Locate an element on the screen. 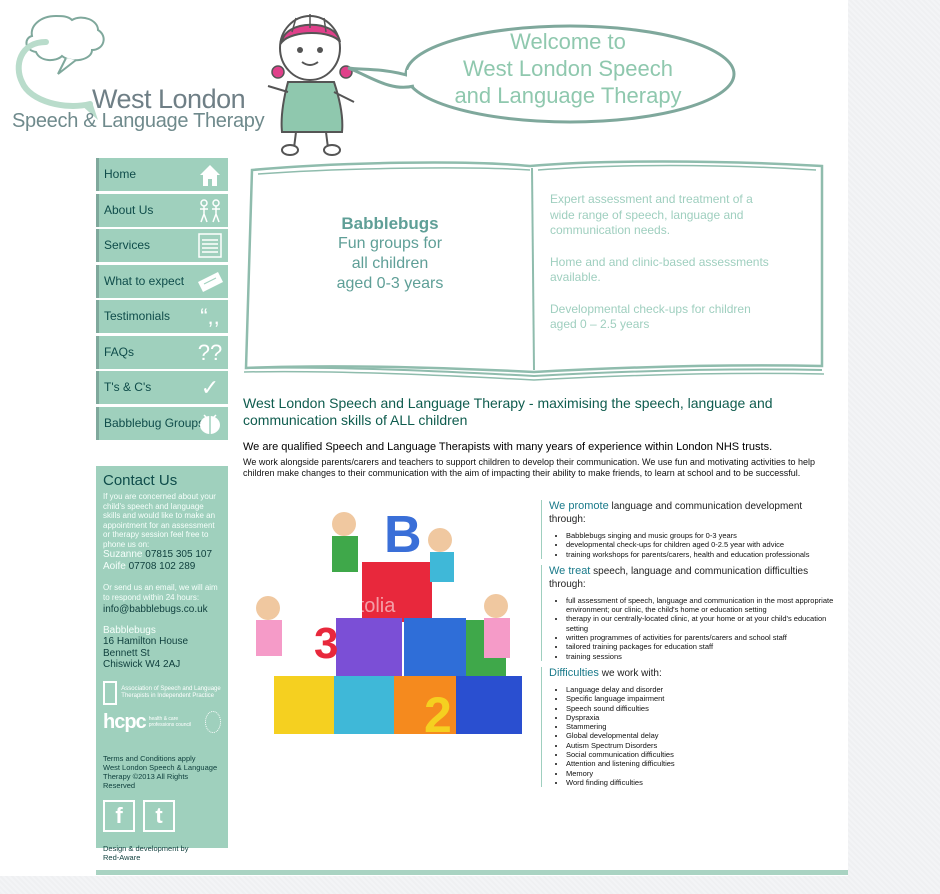 This screenshot has width=940, height=894. nav-item-label: What to expect is located at coordinates (144, 280).